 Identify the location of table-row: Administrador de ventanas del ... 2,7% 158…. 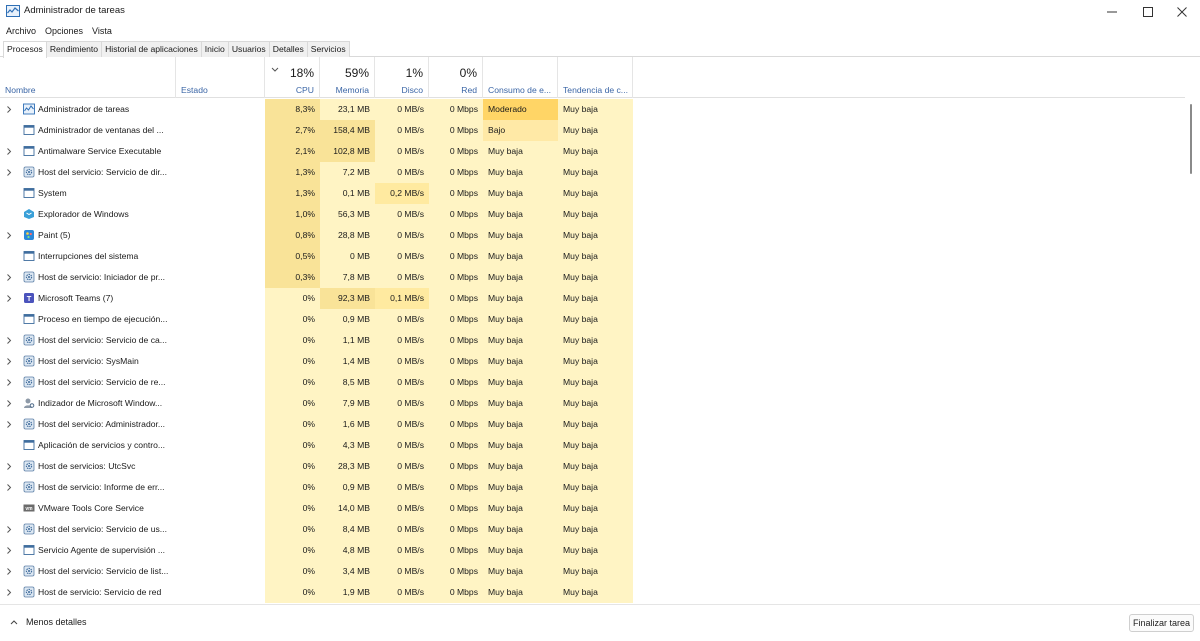
(592, 130).